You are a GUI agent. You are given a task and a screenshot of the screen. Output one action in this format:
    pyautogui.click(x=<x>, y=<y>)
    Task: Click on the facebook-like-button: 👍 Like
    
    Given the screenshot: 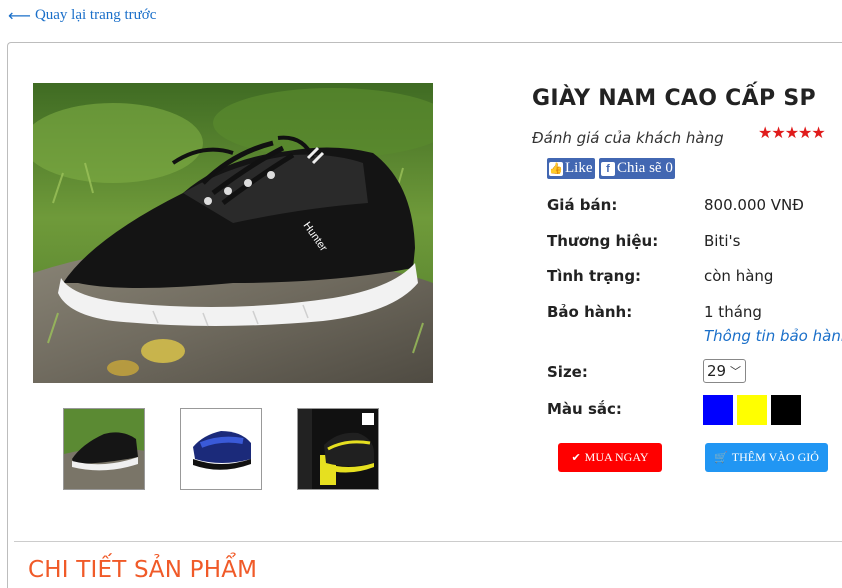 What is the action you would take?
    pyautogui.click(x=571, y=168)
    